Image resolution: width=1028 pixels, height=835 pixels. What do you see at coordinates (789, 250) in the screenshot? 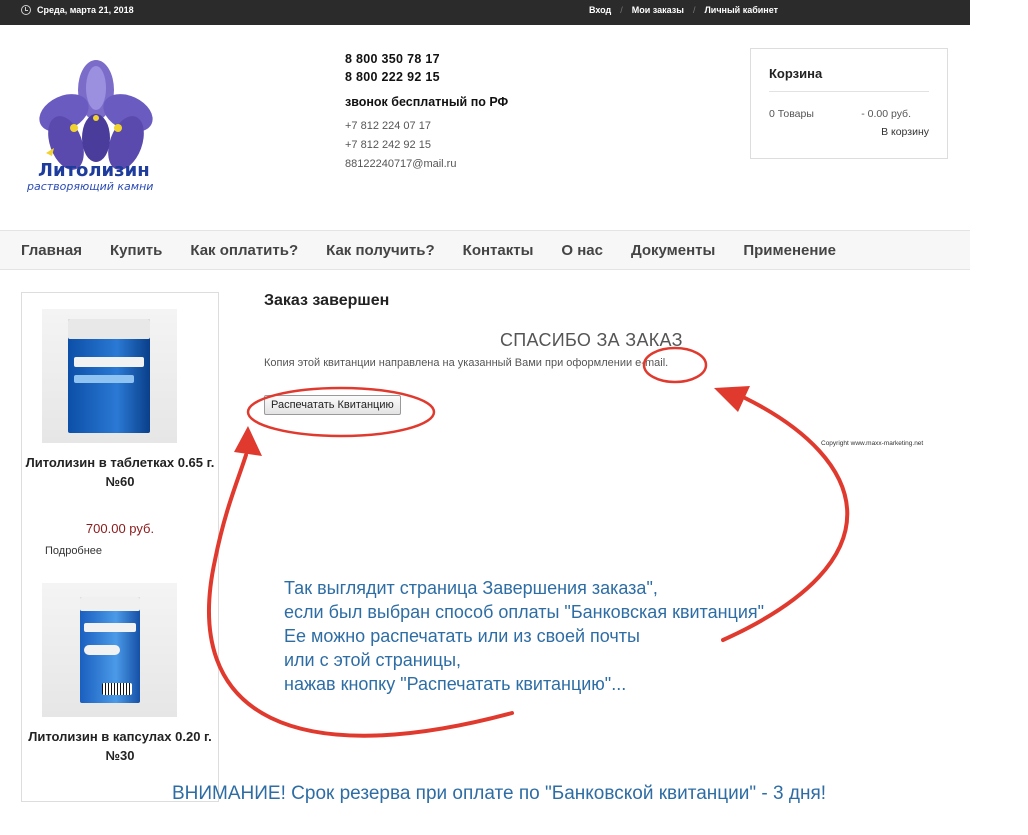
I see `nav-usage: Применение` at bounding box center [789, 250].